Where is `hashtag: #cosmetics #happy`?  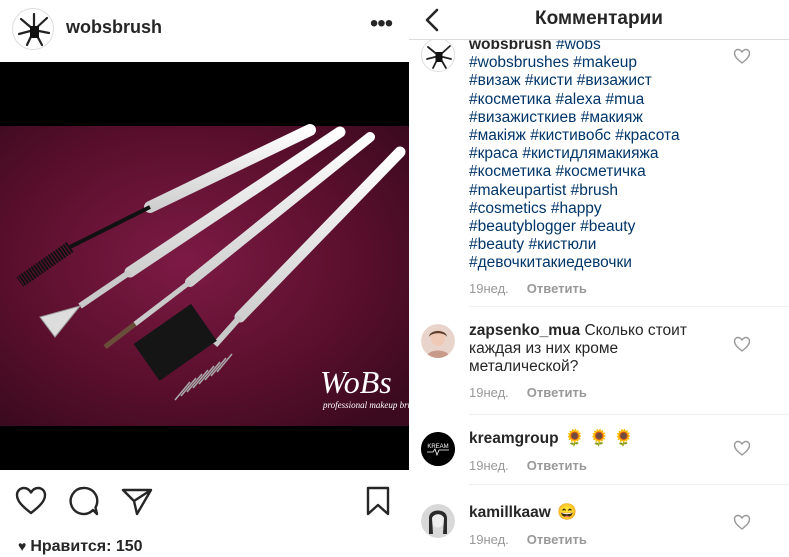
hashtag: #cosmetics #happy is located at coordinates (535, 208).